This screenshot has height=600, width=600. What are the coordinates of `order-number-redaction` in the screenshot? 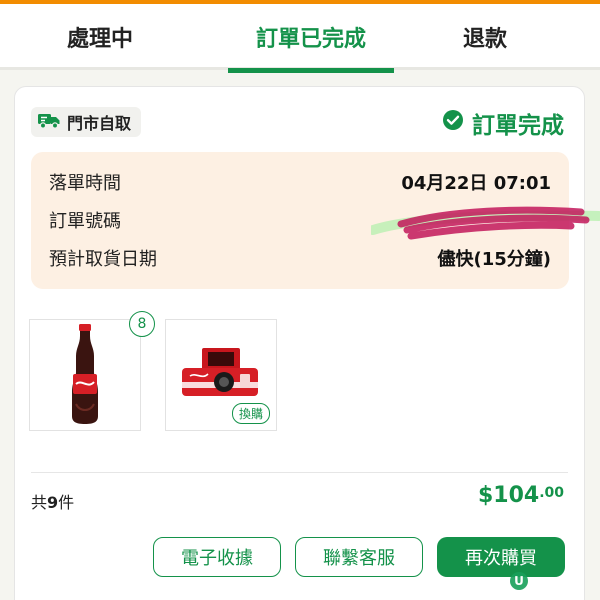 It's located at (485, 223).